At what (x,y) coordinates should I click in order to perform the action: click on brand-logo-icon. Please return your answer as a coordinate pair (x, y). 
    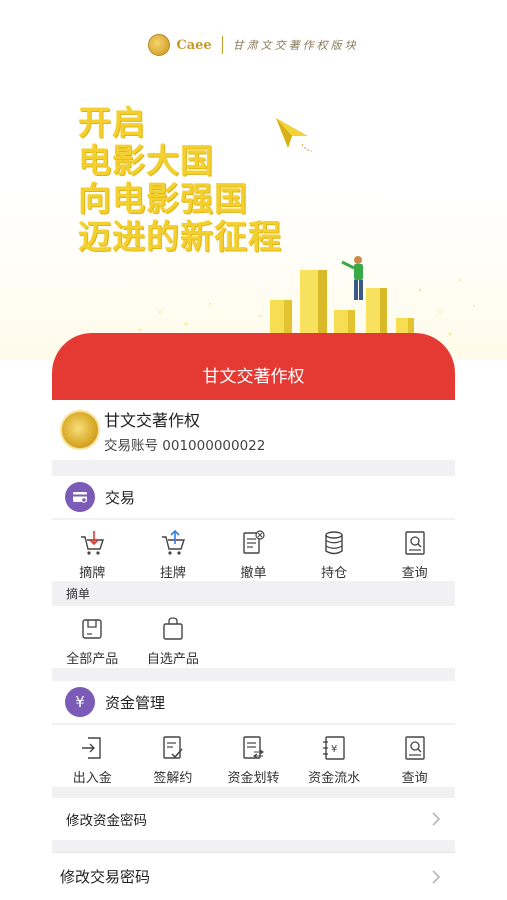
    Looking at the image, I should click on (159, 45).